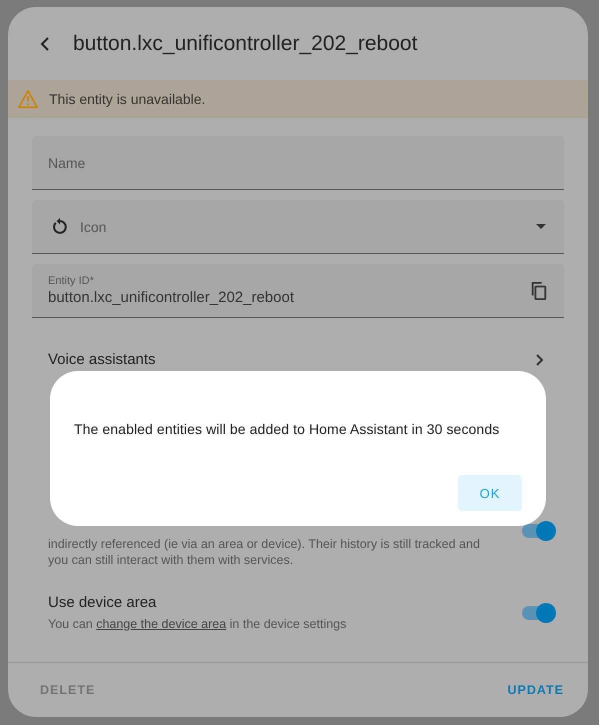 This screenshot has height=725, width=599. I want to click on device-area-description: You can change the device area in the device settings, so click(197, 624).